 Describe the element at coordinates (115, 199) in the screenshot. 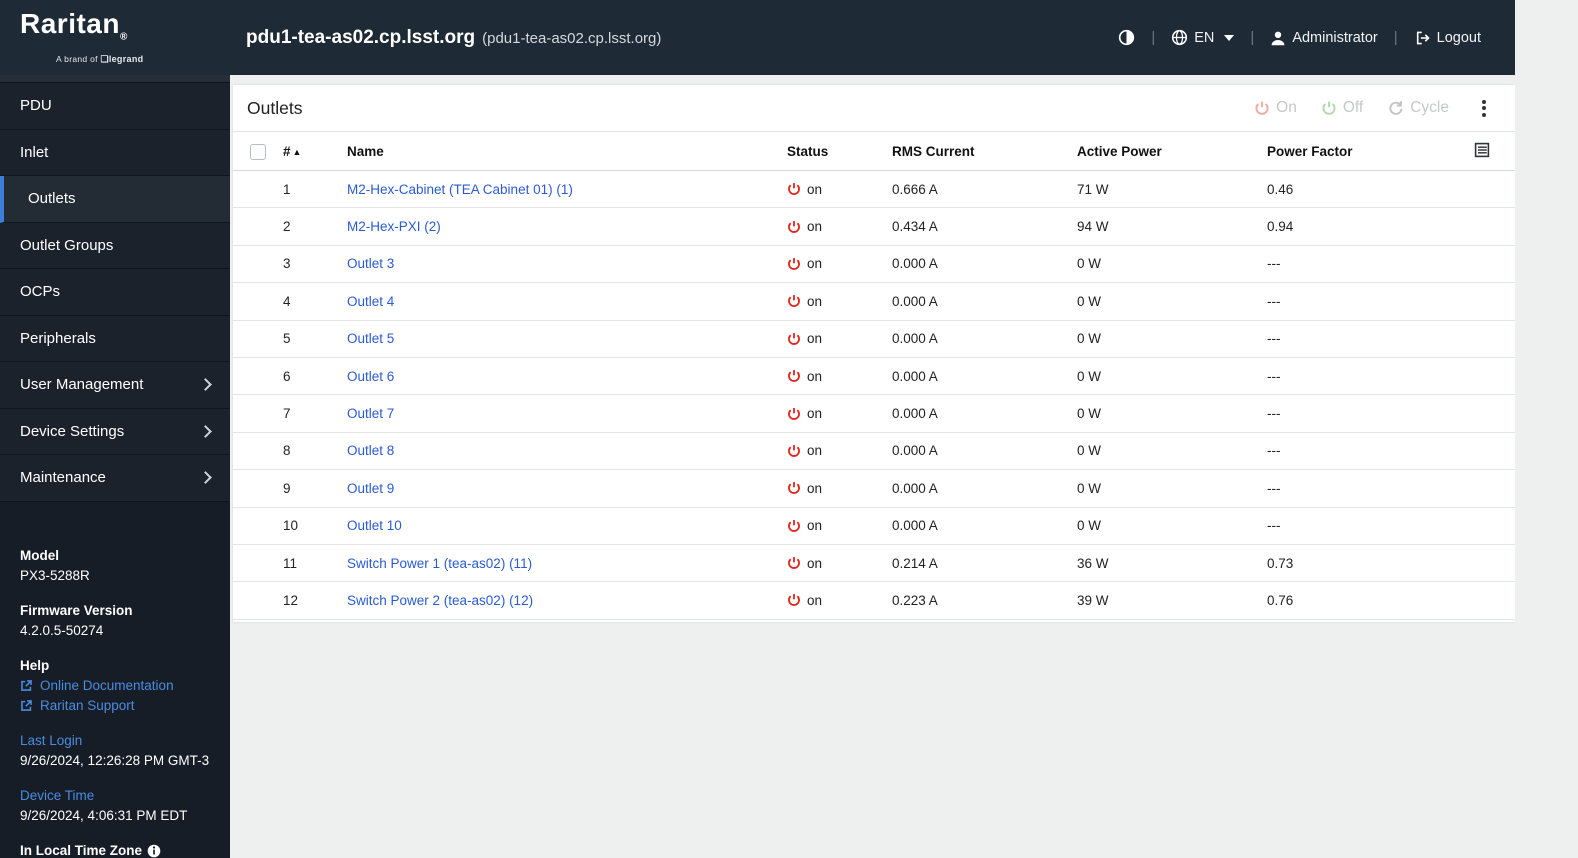

I see `sidebar-item-outlets: Outlets` at that location.